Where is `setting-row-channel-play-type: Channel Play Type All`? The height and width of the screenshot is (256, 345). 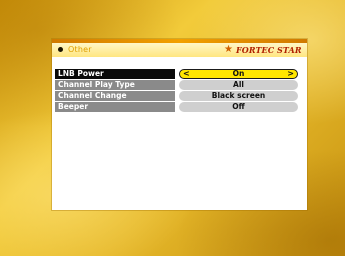
setting-row-channel-play-type: Channel Play Type All is located at coordinates (176, 85).